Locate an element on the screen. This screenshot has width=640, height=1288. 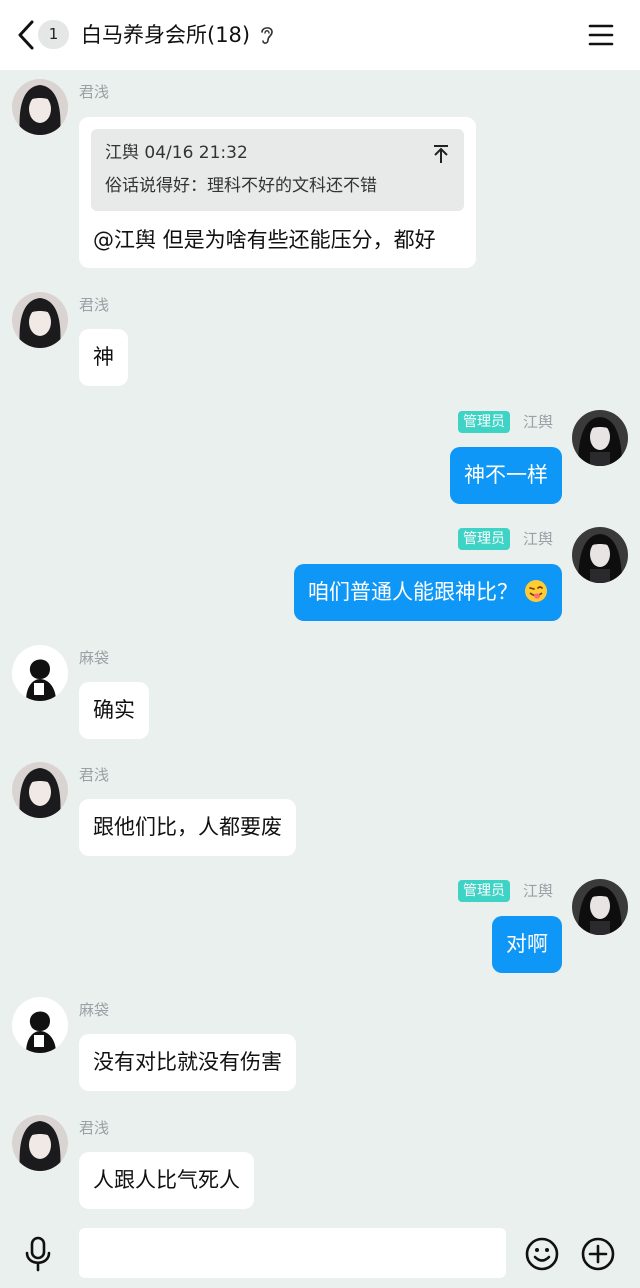
jump-to-top-icon is located at coordinates (441, 154).